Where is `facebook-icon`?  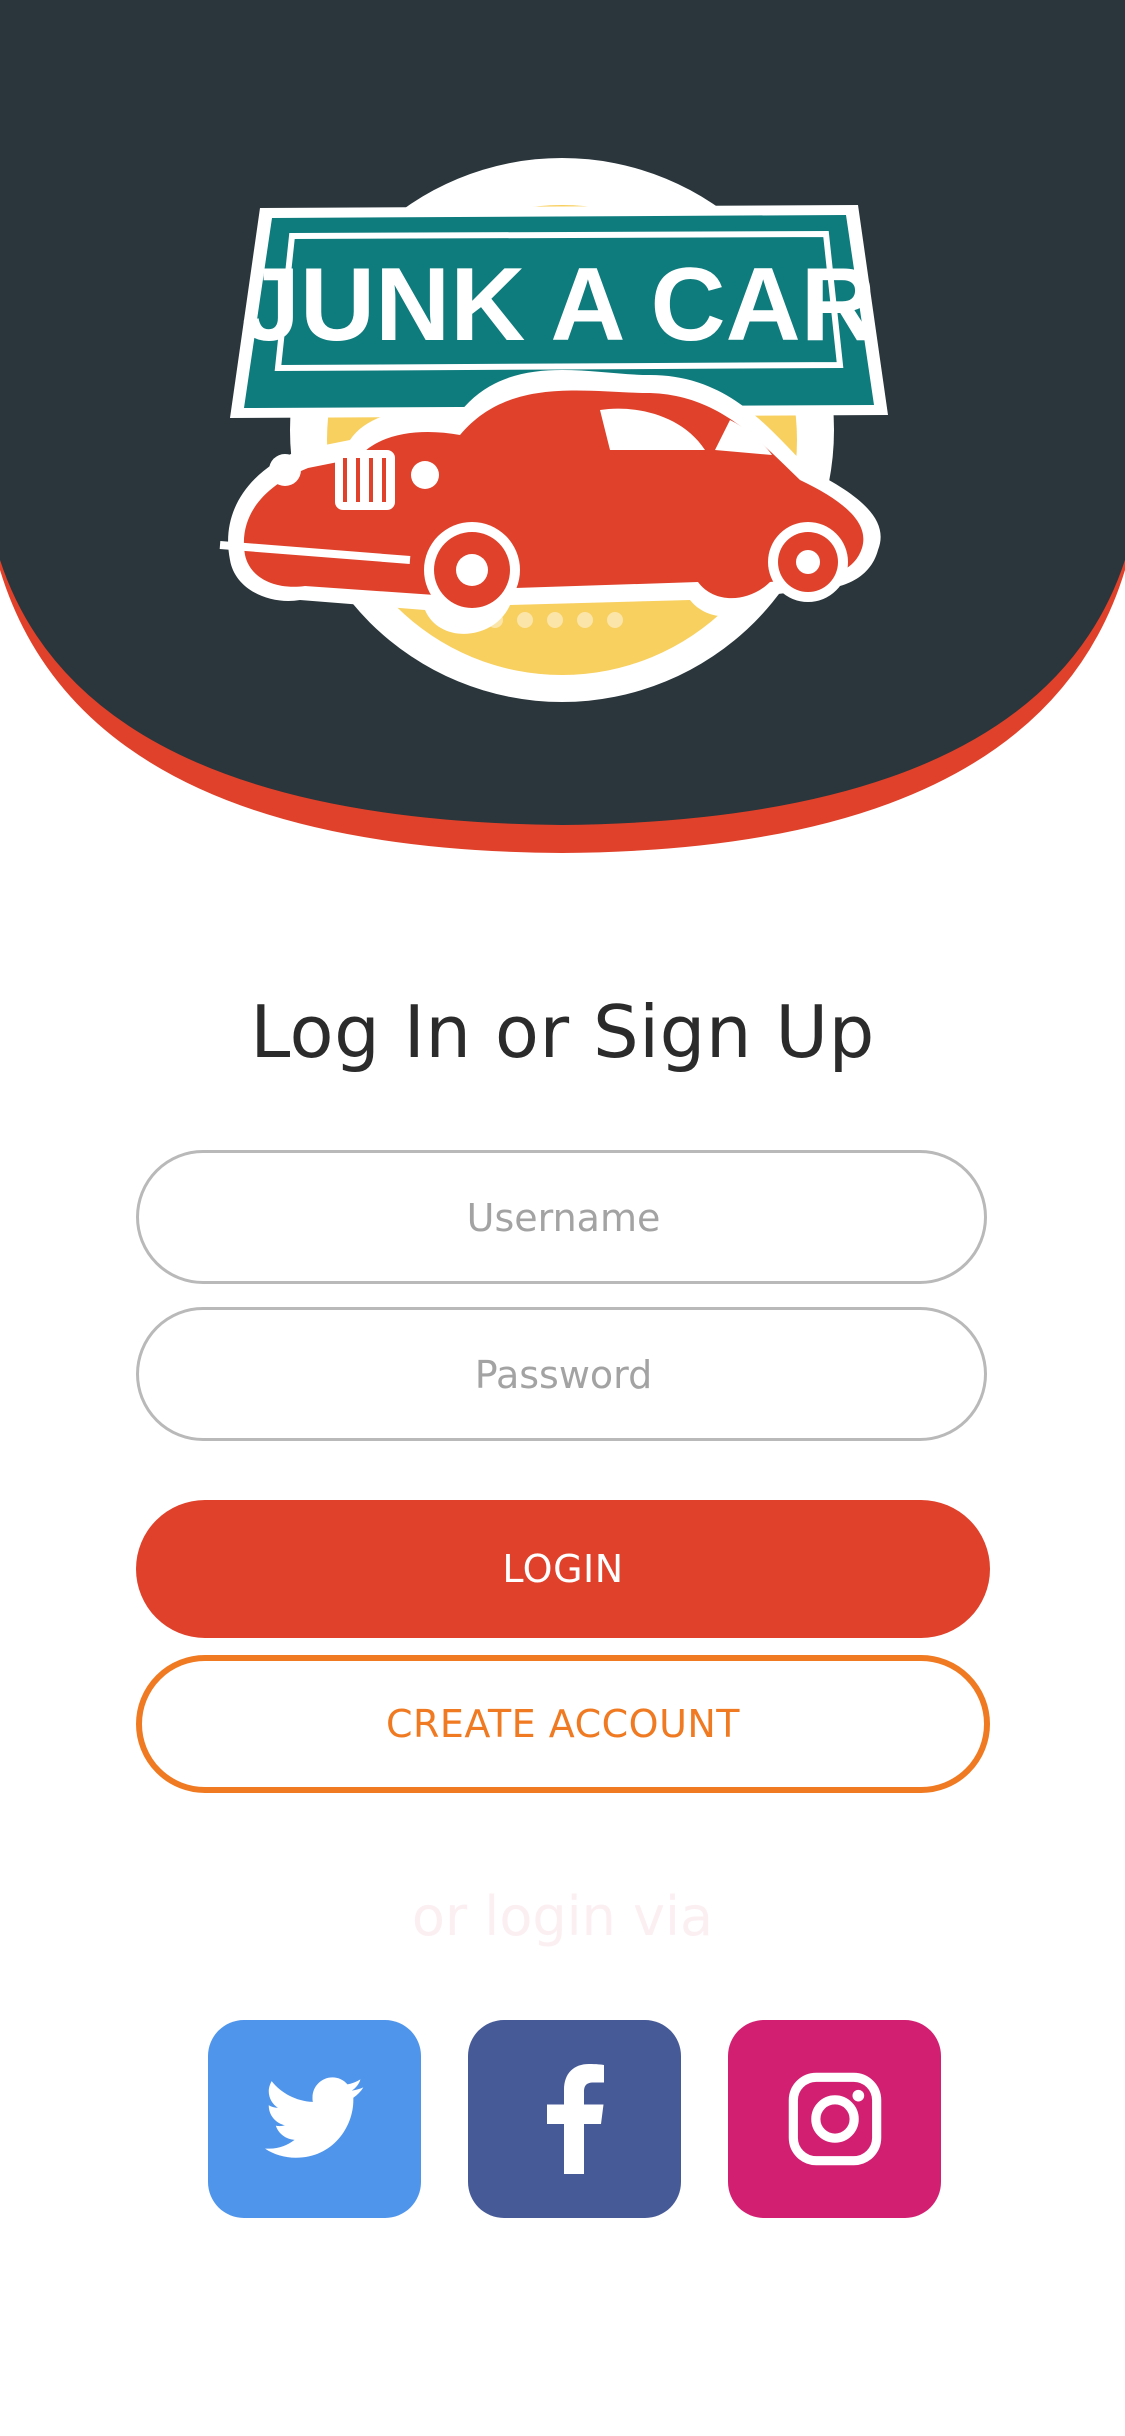 facebook-icon is located at coordinates (575, 2119).